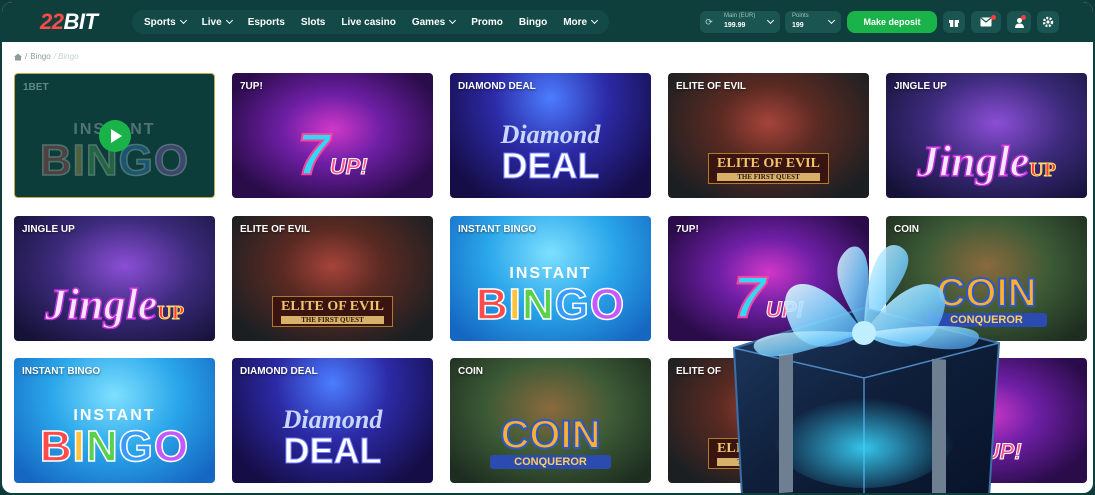 The height and width of the screenshot is (495, 1095). Describe the element at coordinates (40, 56) in the screenshot. I see `breadcrumb-link-bingo: Bingo` at that location.